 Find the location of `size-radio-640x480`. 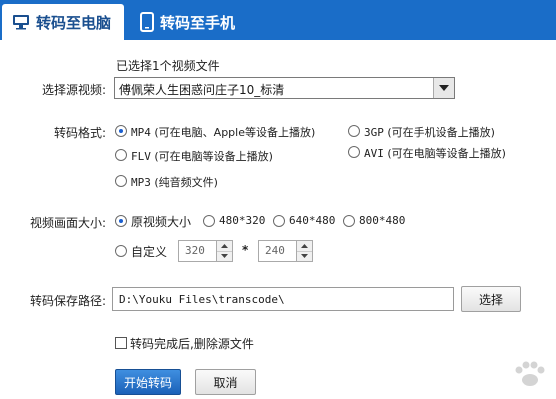

size-radio-640x480 is located at coordinates (279, 221).